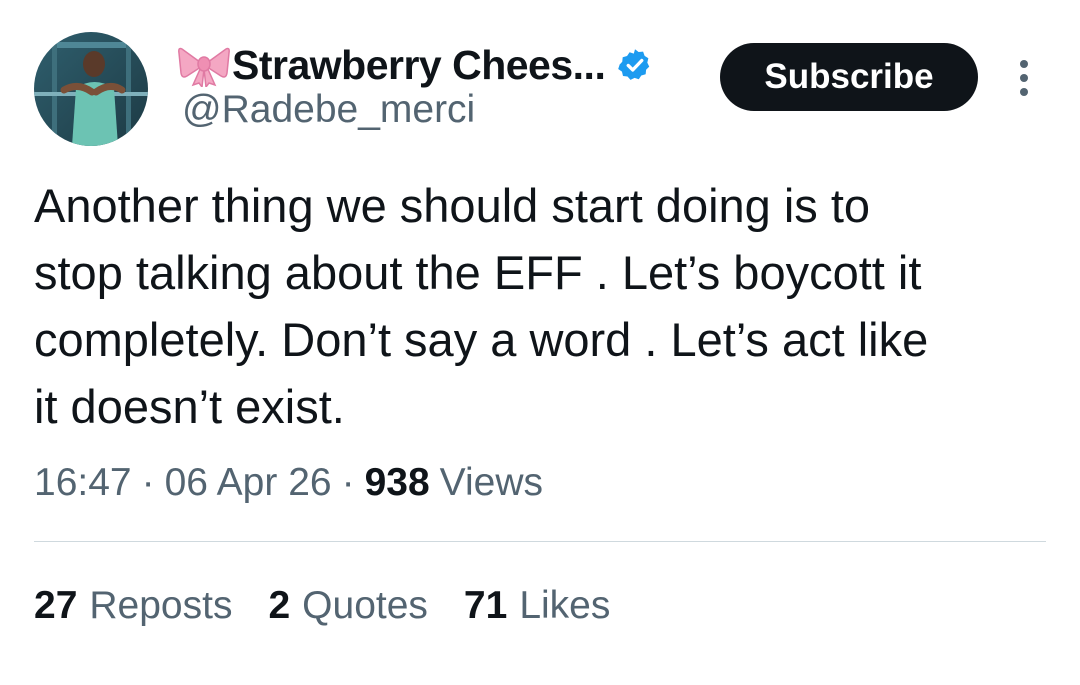  I want to click on quotes-label: Quotes, so click(365, 605).